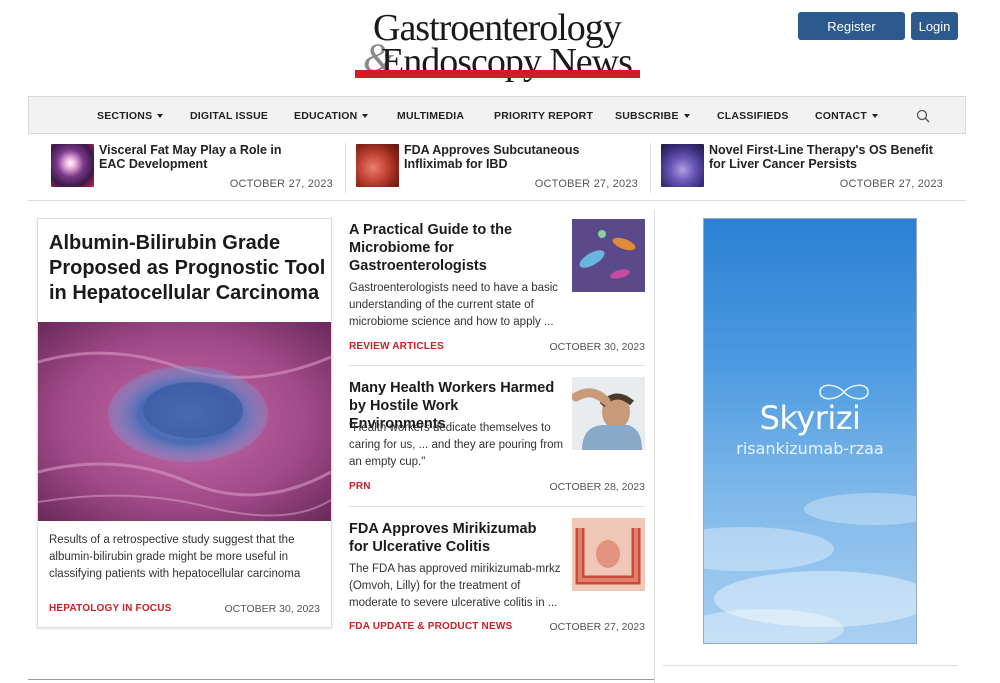  I want to click on nav-classifieds: CLASSIFIEDS, so click(753, 115).